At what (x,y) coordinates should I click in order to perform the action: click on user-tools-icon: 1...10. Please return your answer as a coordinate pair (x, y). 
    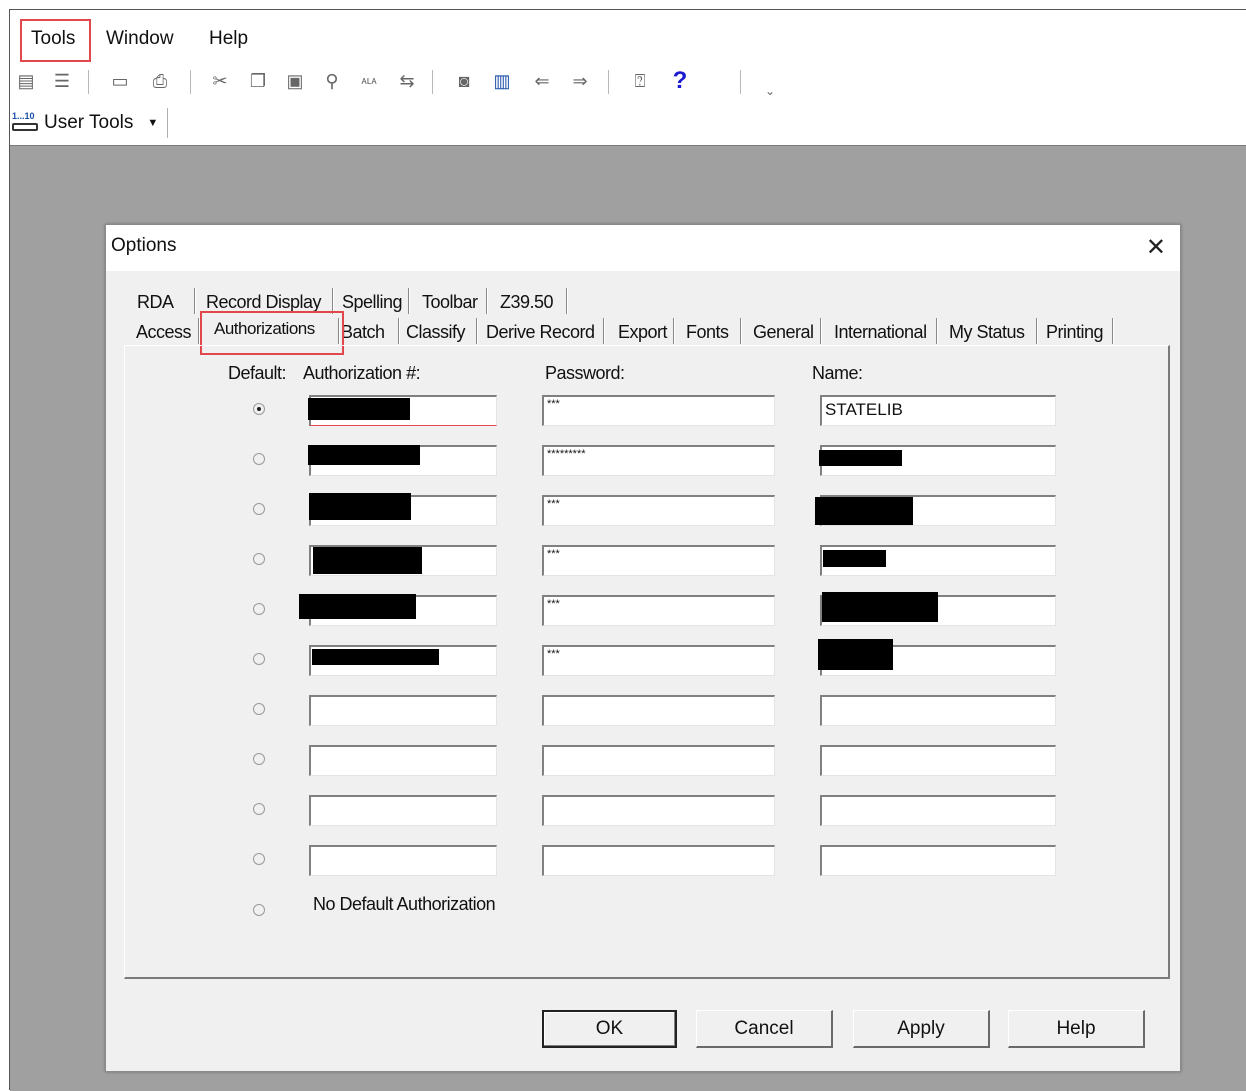
    Looking at the image, I should click on (27, 123).